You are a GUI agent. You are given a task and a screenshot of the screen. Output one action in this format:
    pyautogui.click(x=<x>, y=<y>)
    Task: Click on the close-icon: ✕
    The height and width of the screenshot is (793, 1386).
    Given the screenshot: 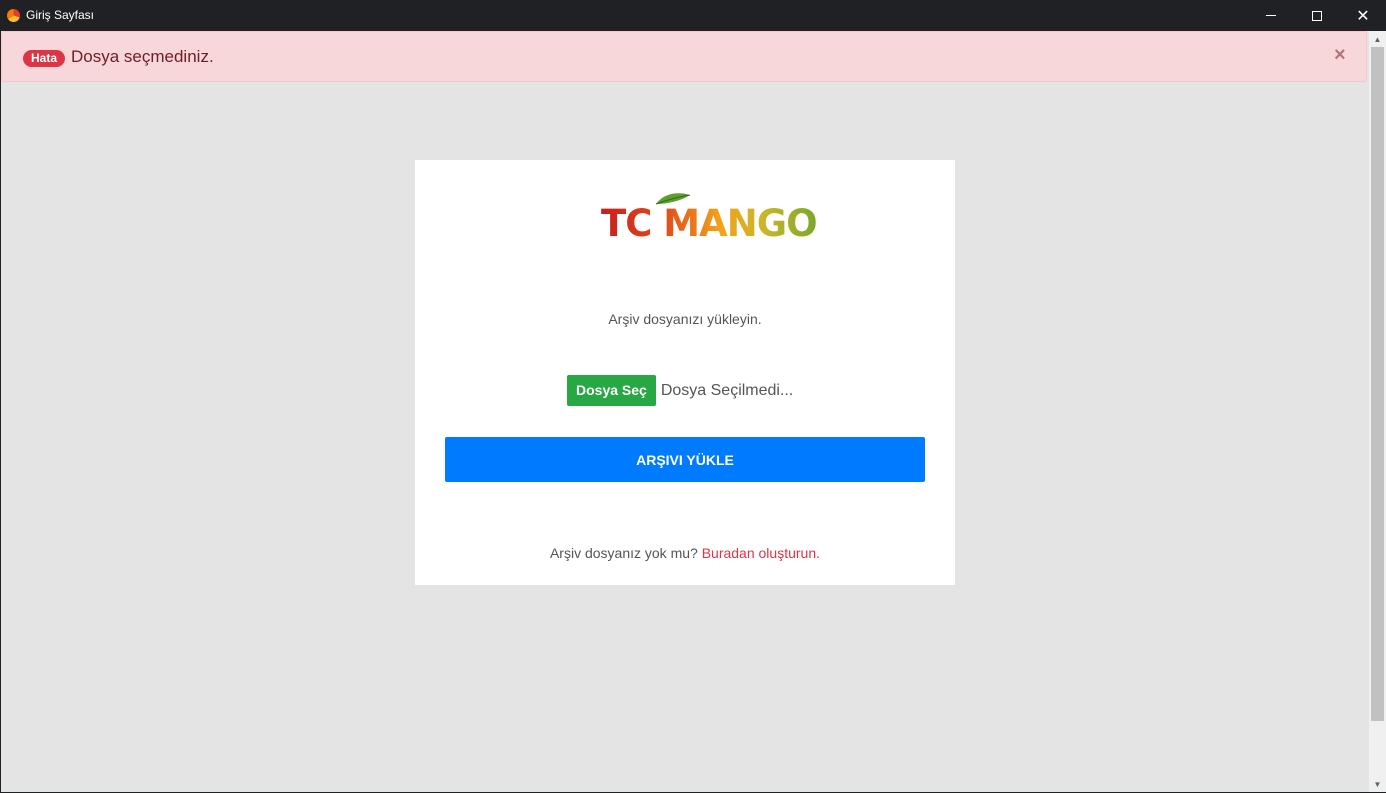 What is the action you would take?
    pyautogui.click(x=1363, y=15)
    